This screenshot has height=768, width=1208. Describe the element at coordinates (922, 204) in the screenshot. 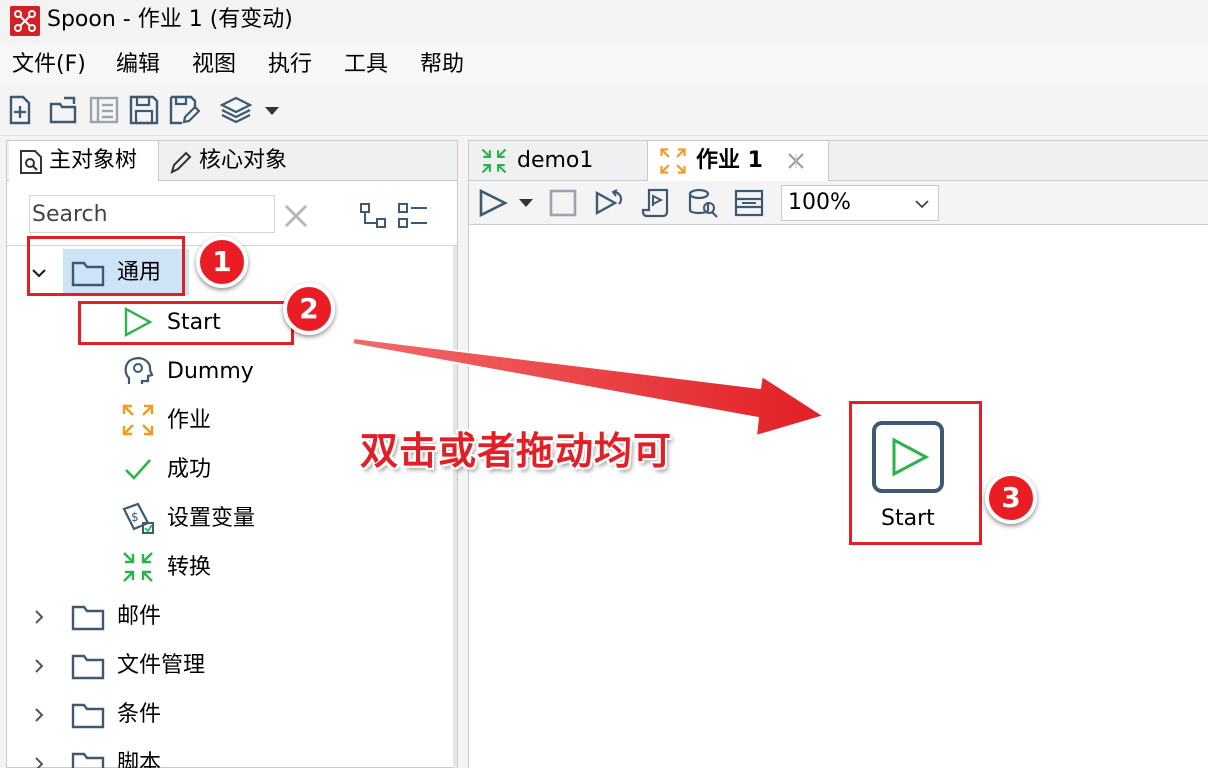

I see `chevron-down-icon` at that location.